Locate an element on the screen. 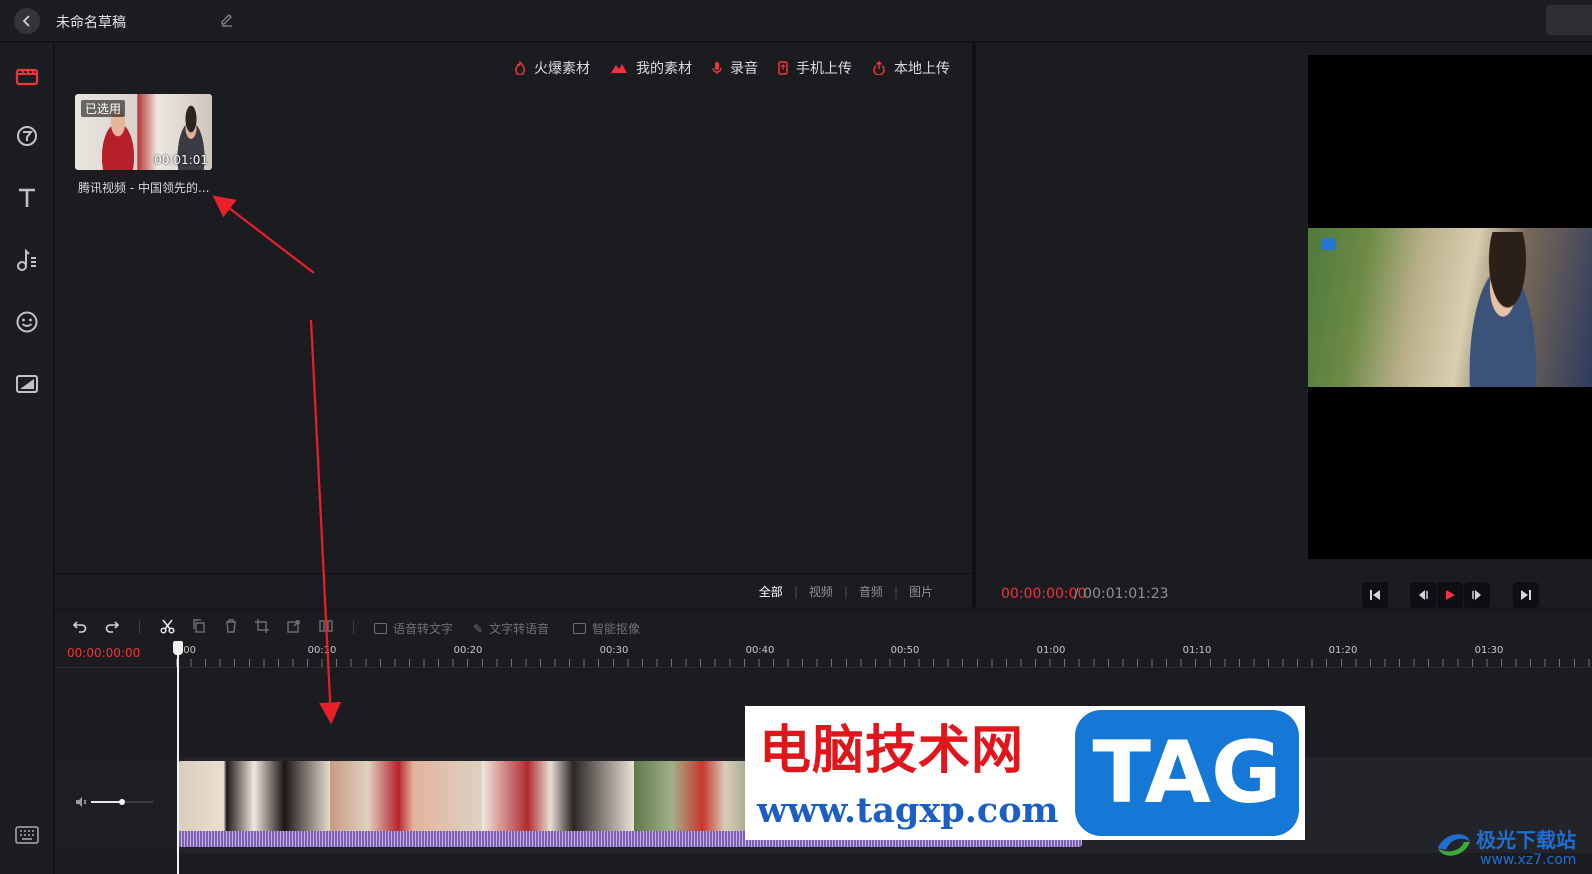 The width and height of the screenshot is (1592, 874). media-duration: 00:01:01 is located at coordinates (181, 160).